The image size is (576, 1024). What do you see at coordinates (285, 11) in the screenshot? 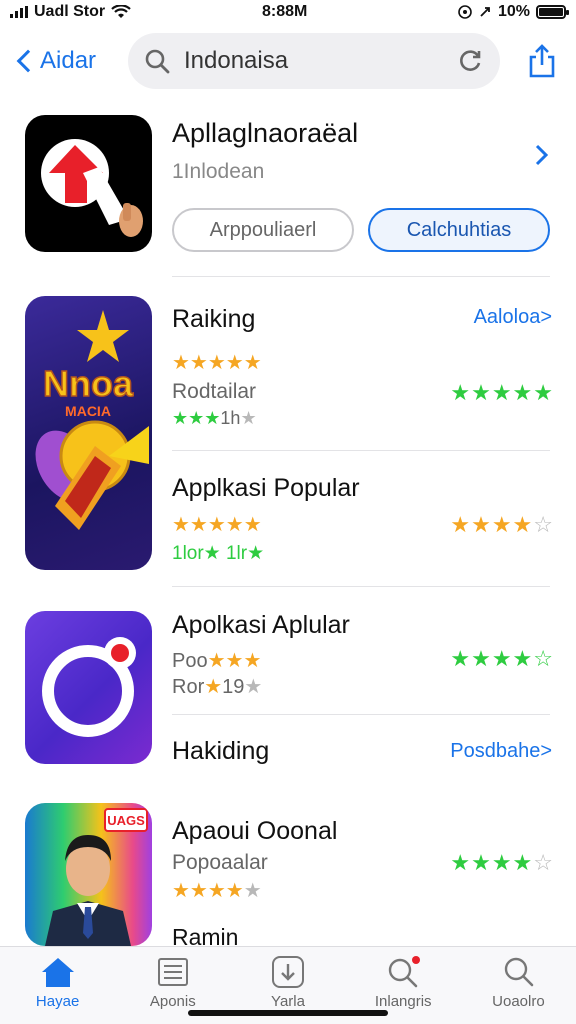
I see `status-time: 8:88M` at bounding box center [285, 11].